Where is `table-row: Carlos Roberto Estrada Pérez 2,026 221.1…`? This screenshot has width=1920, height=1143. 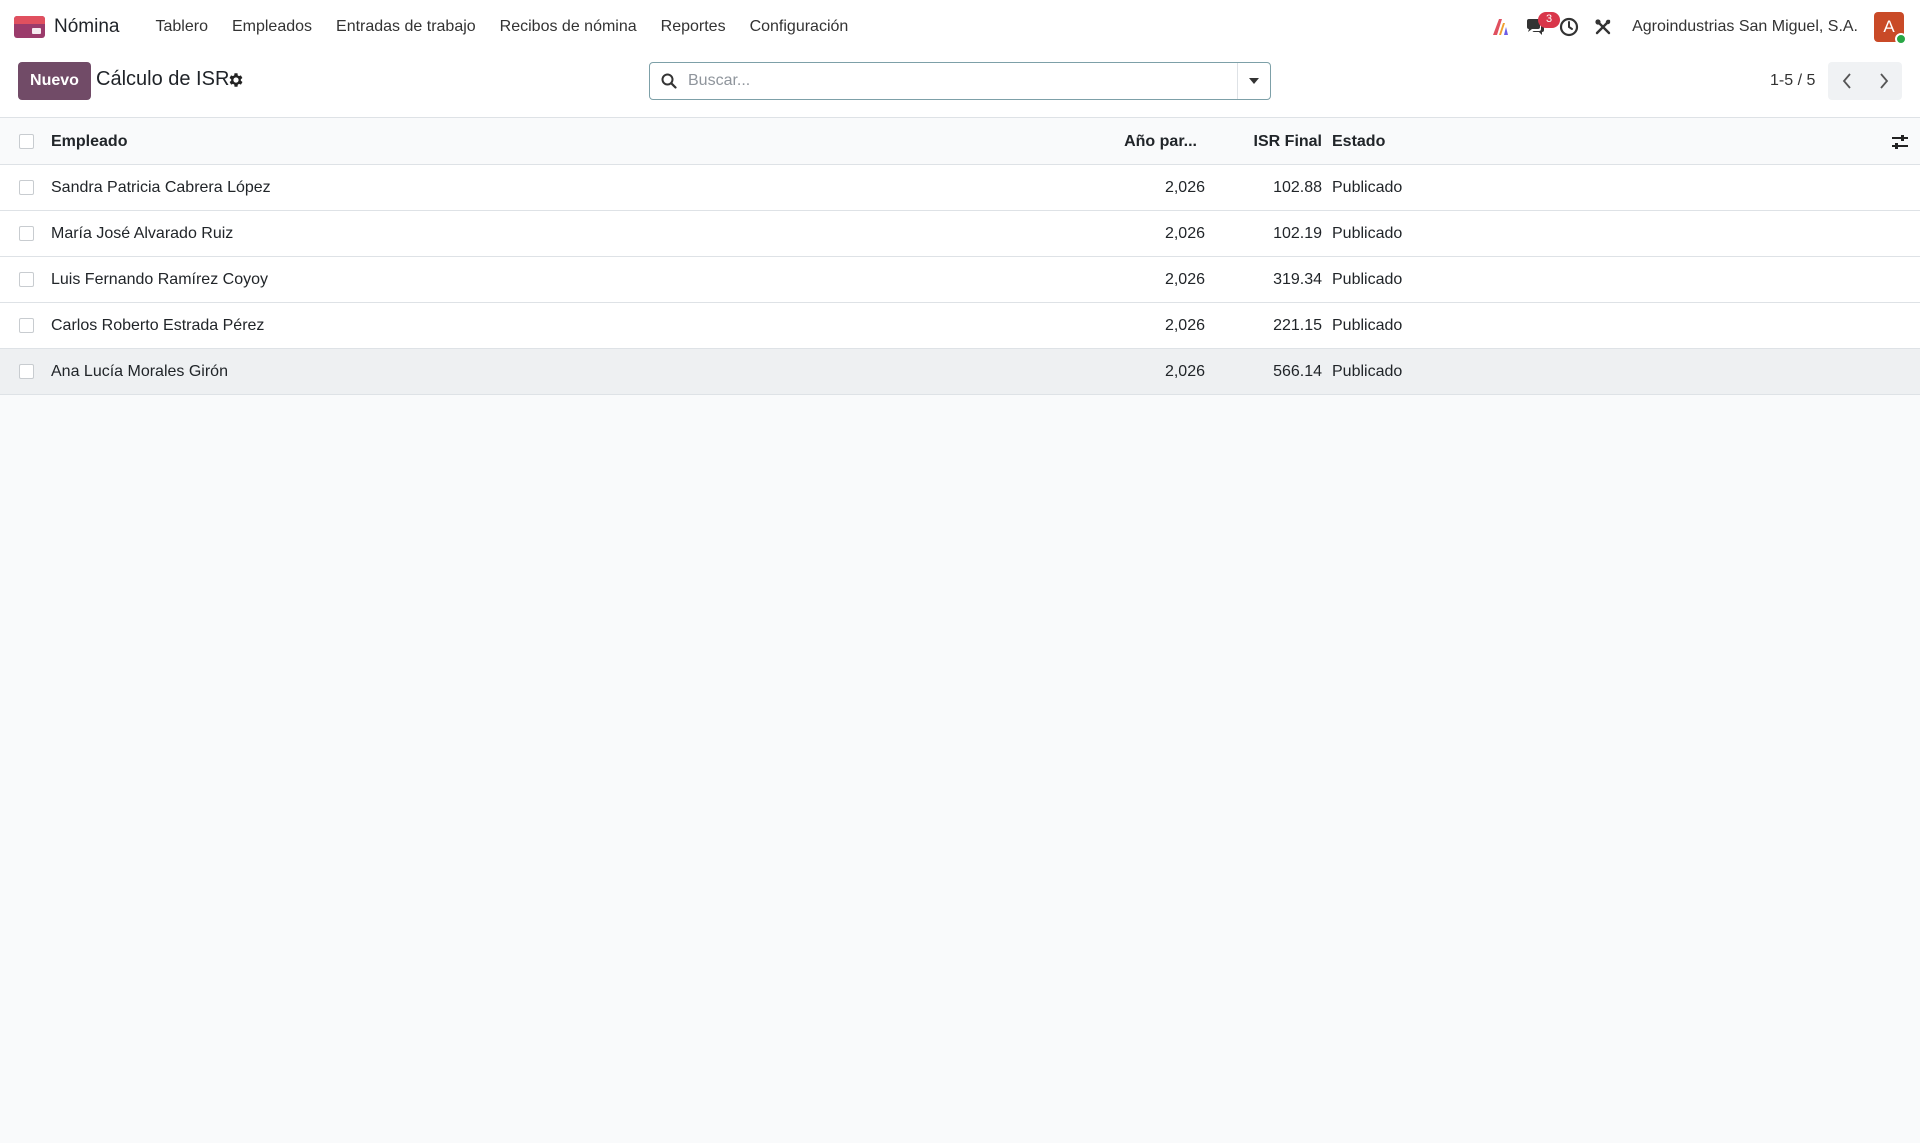 table-row: Carlos Roberto Estrada Pérez 2,026 221.1… is located at coordinates (960, 326).